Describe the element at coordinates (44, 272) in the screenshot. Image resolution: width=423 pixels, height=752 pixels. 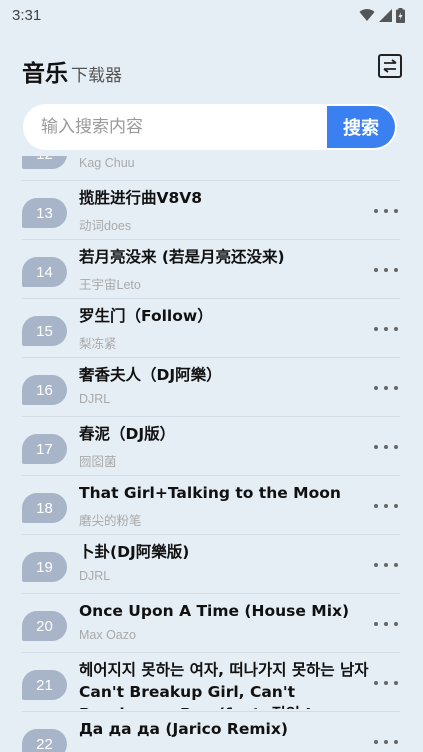
I see `track-number: 14` at that location.